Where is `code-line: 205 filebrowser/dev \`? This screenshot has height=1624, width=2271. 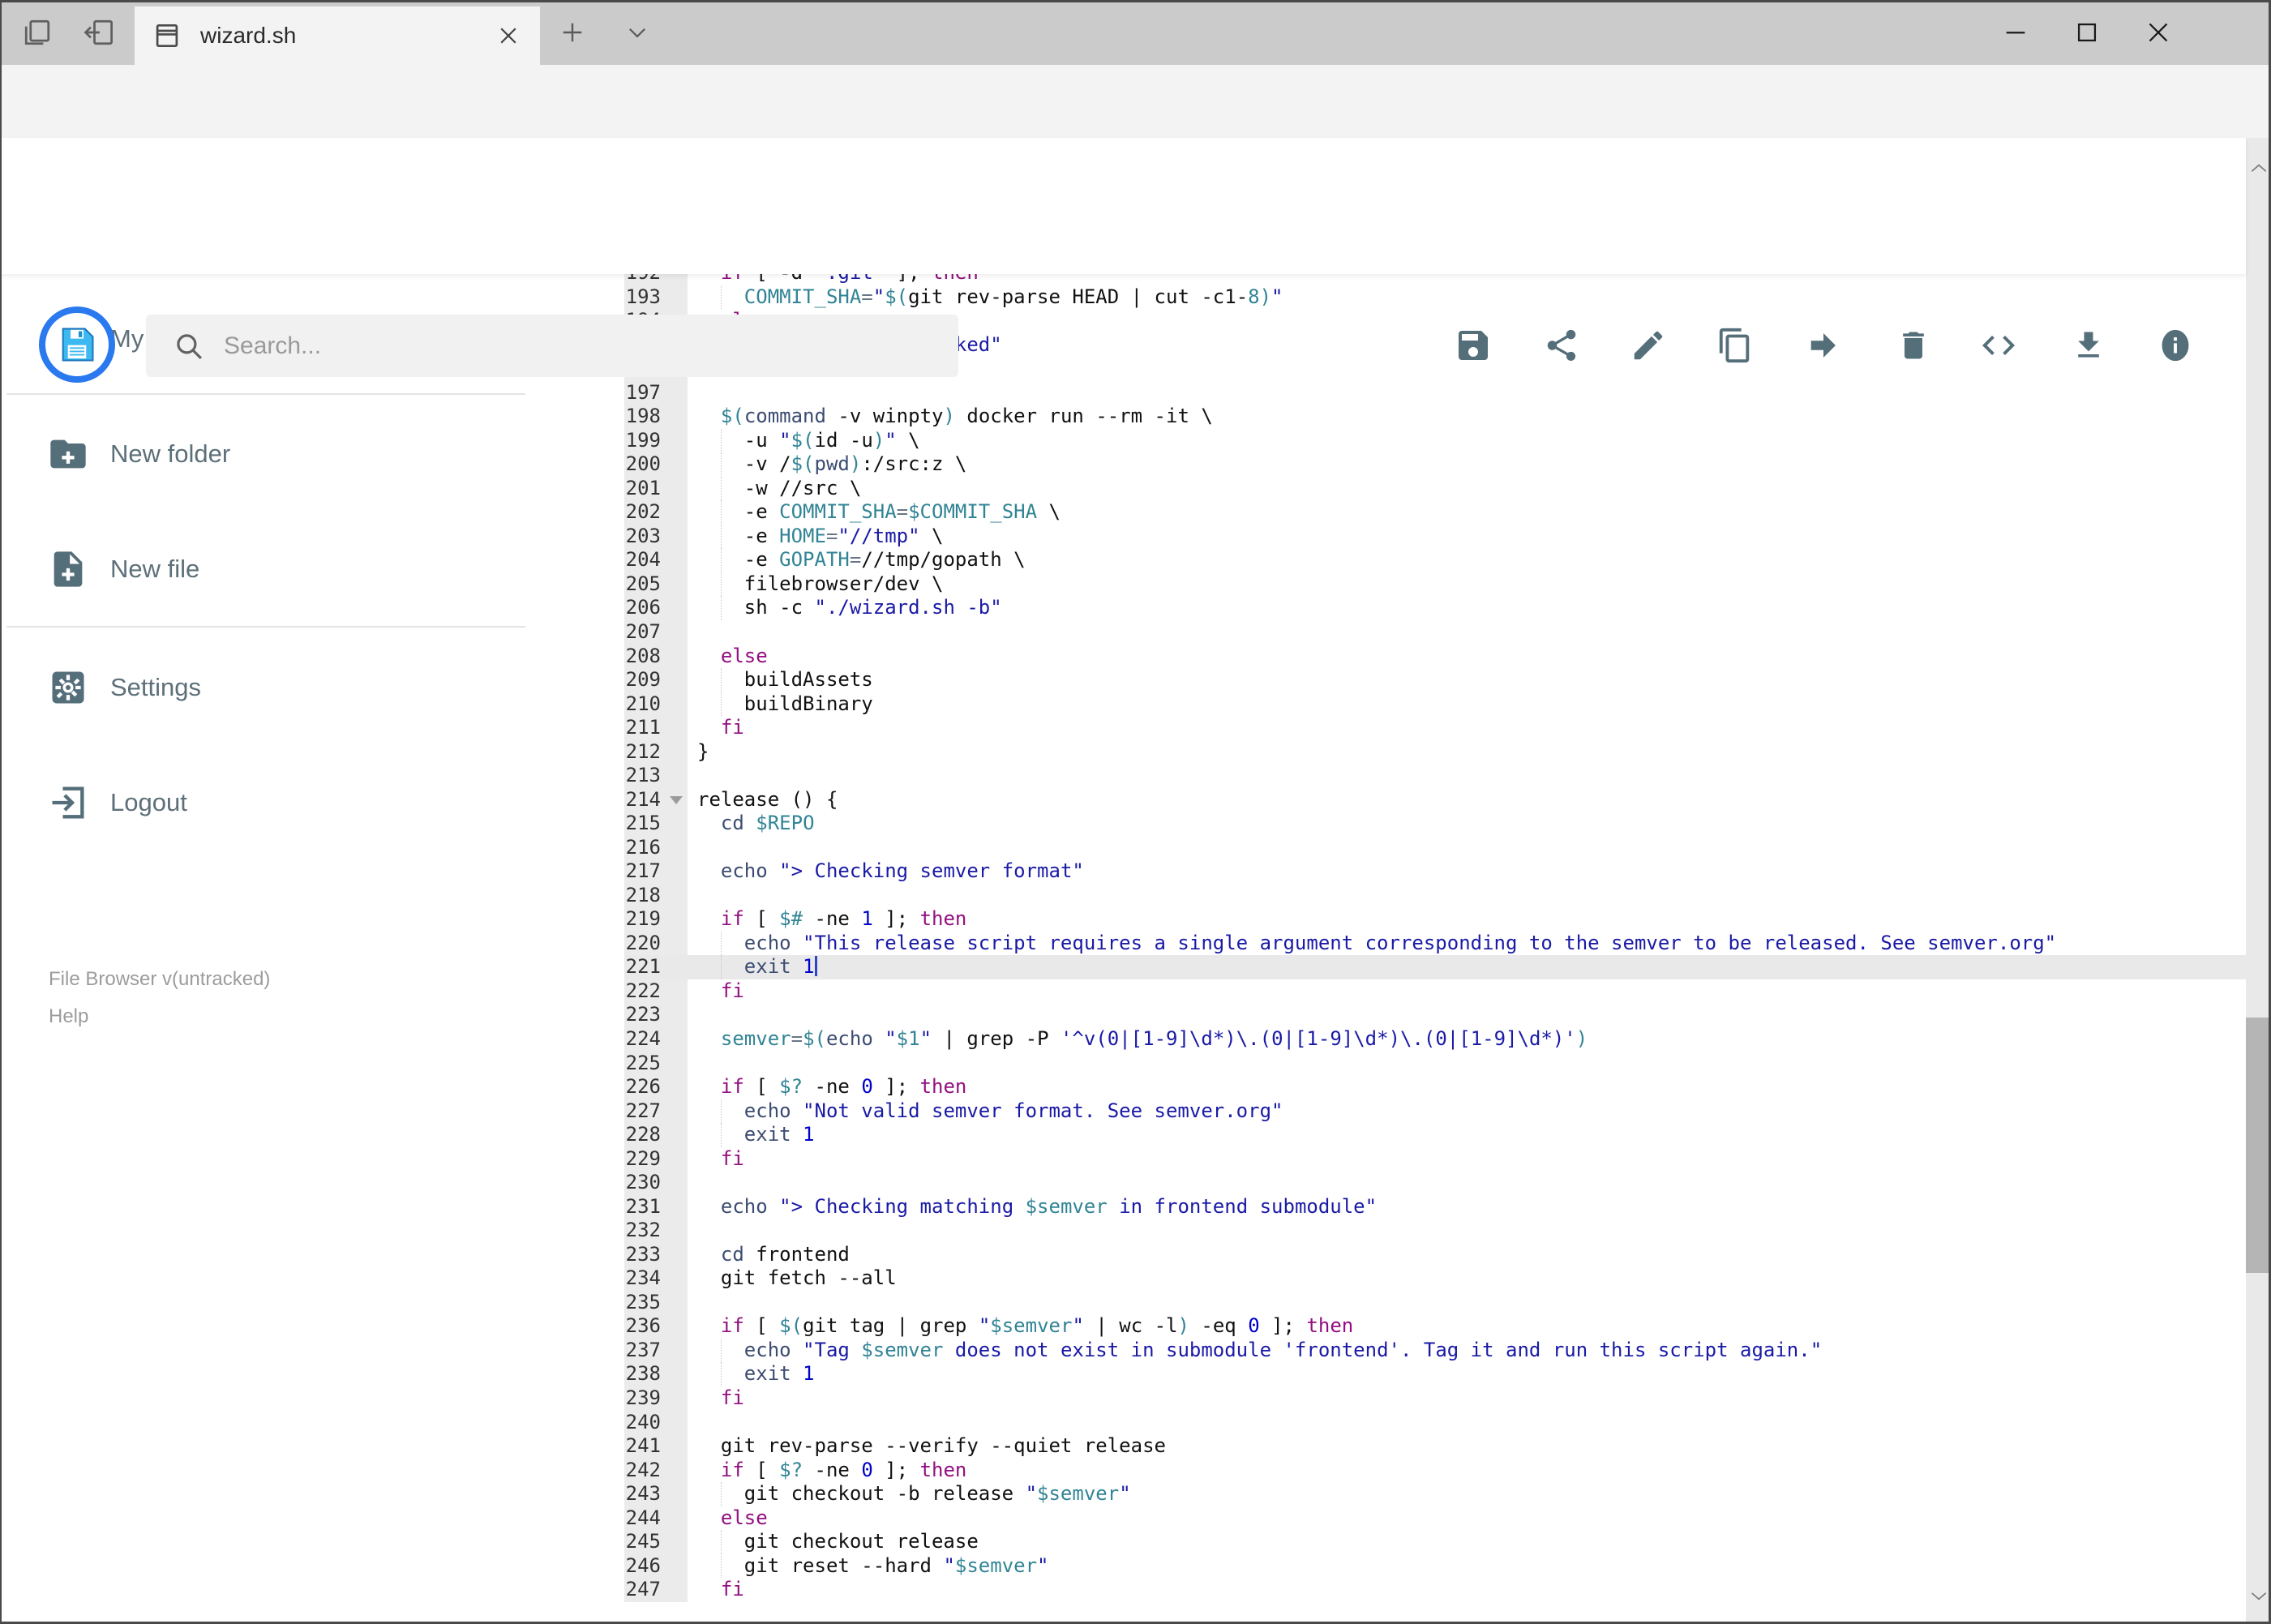
code-line: 205 filebrowser/dev \ is located at coordinates (1435, 585).